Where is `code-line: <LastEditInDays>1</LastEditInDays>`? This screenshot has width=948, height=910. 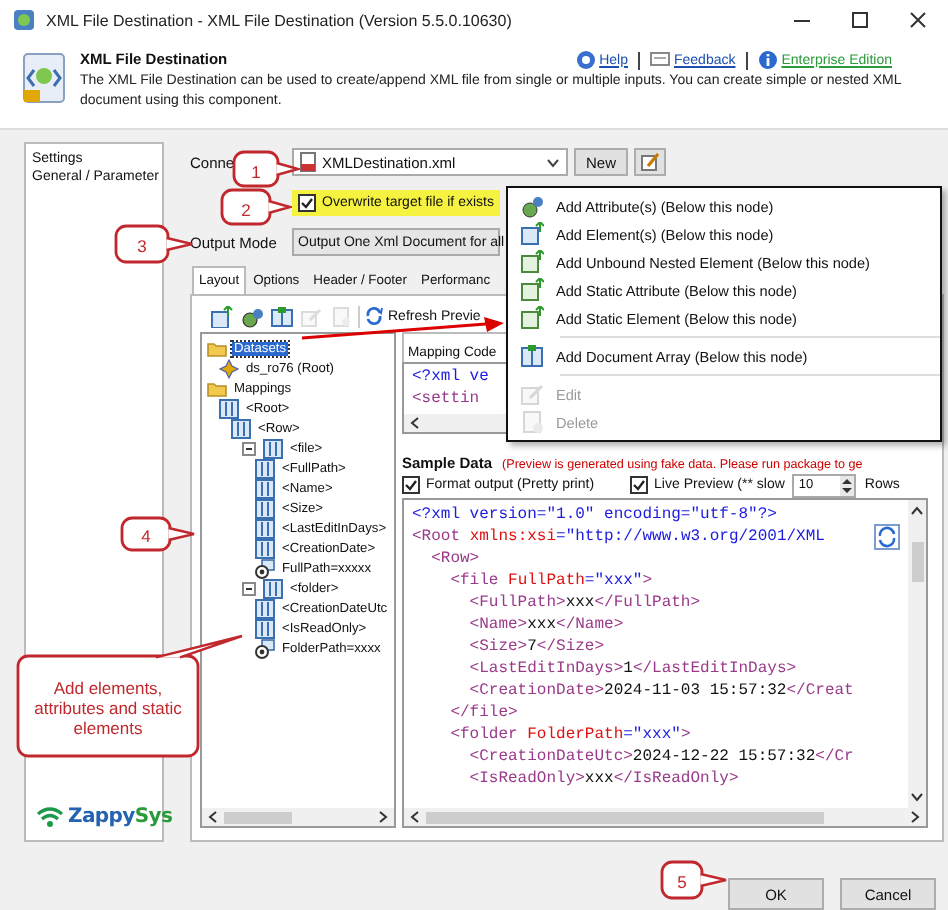 code-line: <LastEditInDays>1</LastEditInDays> is located at coordinates (632, 669).